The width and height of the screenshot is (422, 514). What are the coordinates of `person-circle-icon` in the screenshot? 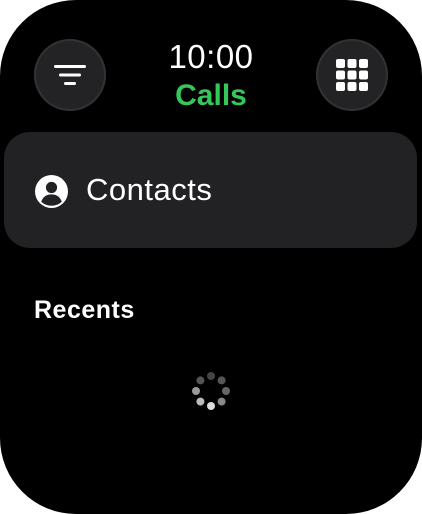 It's located at (51, 191).